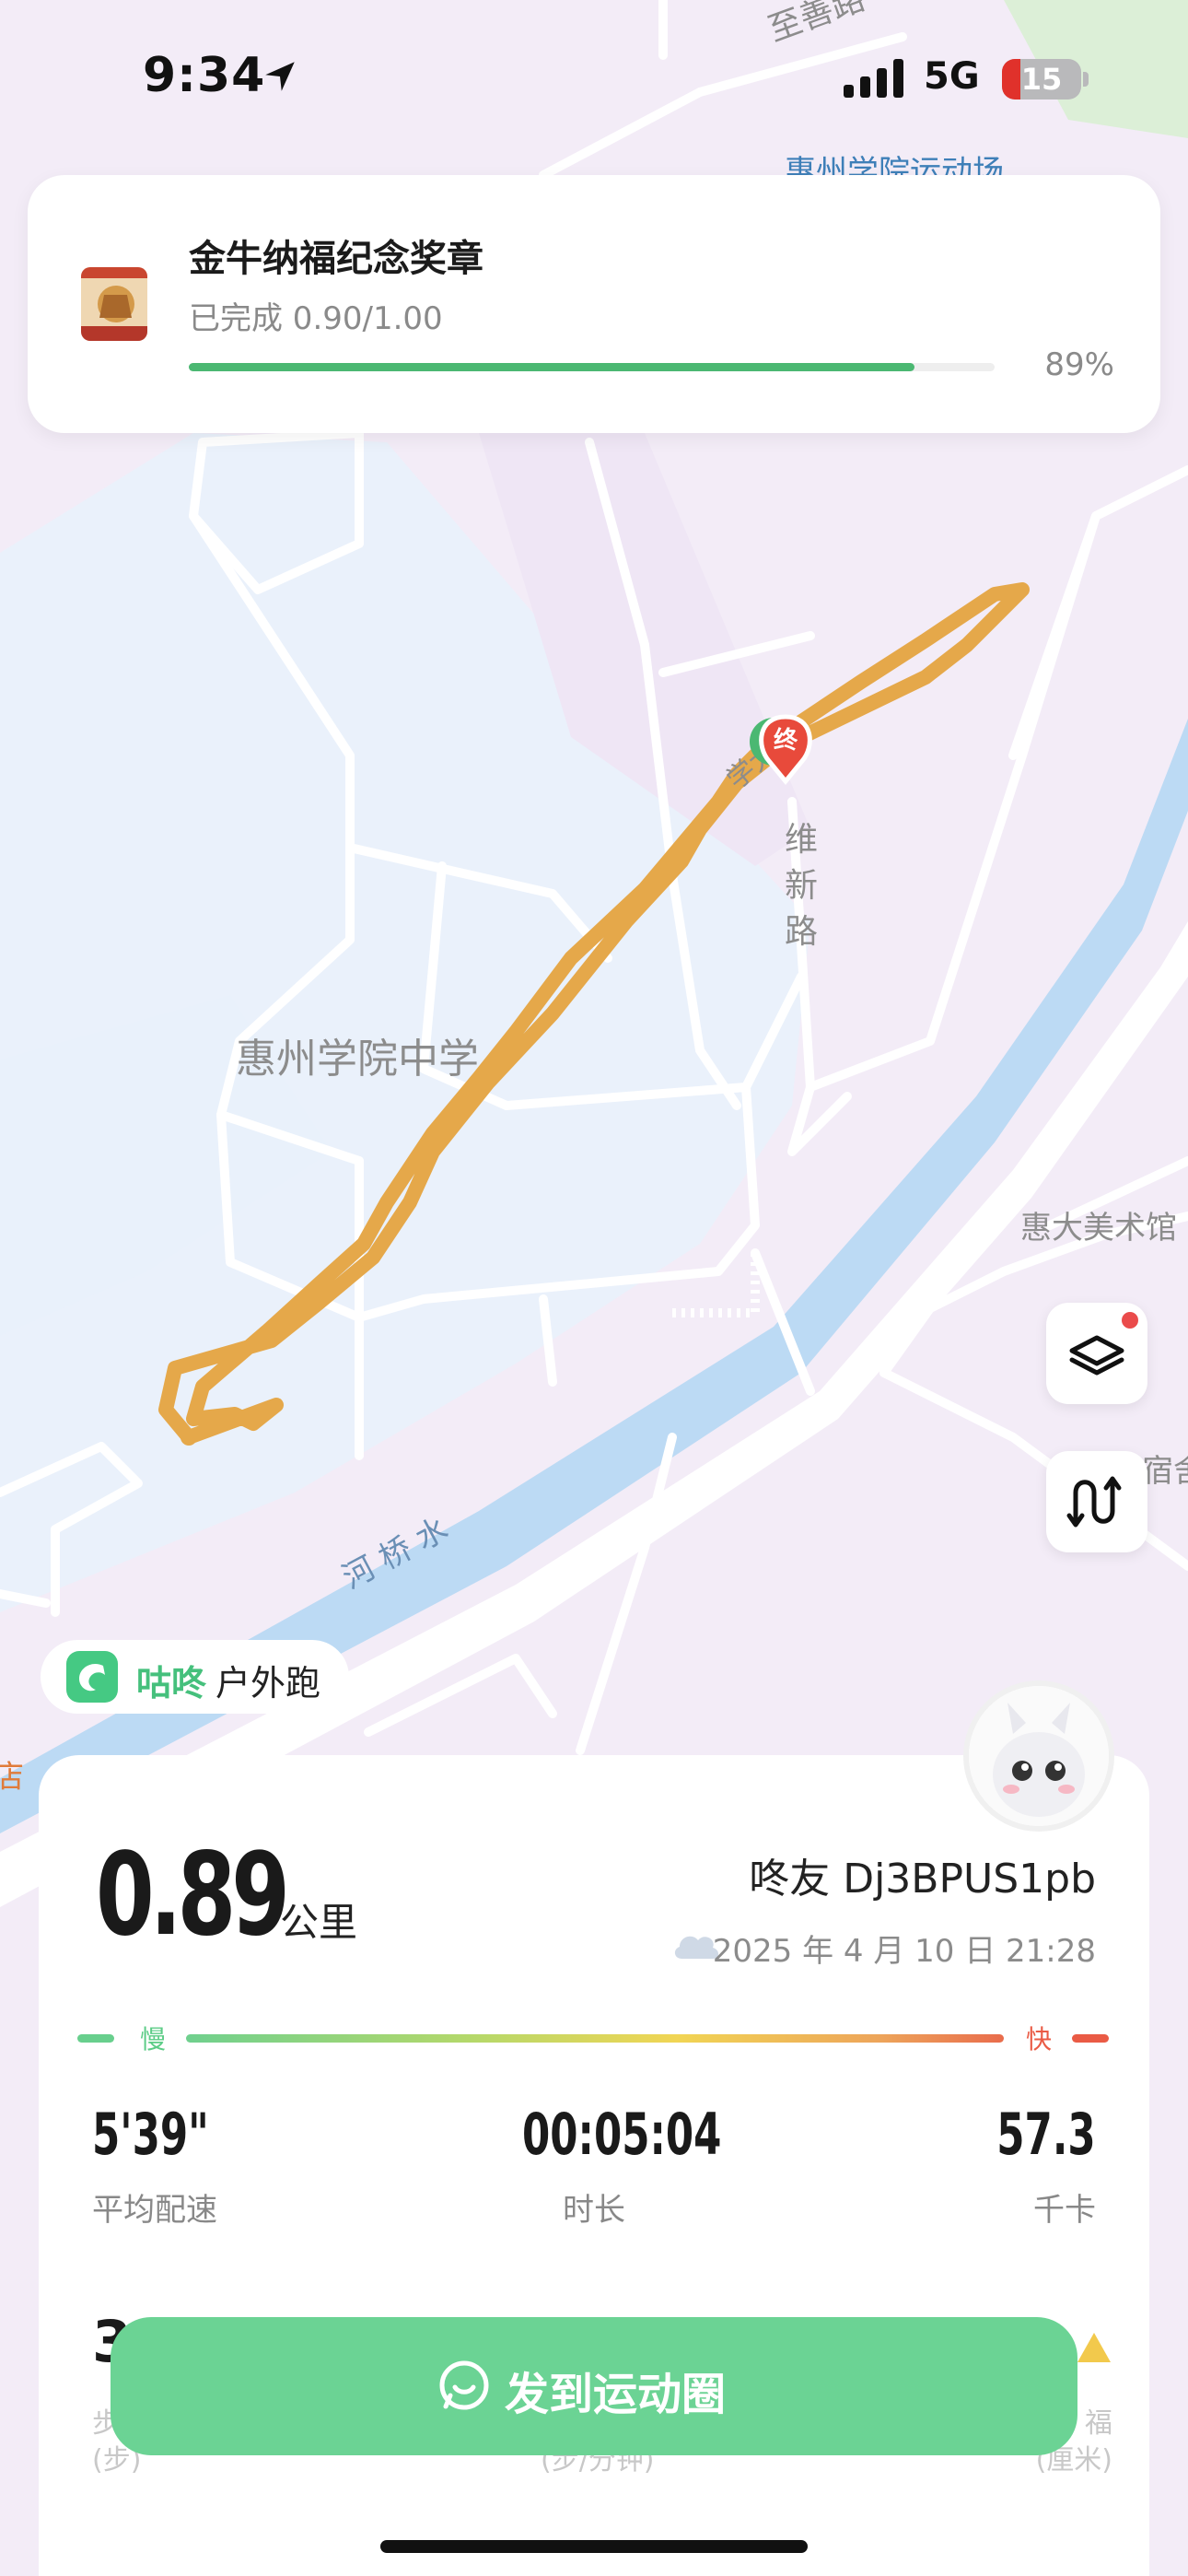 This screenshot has width=1188, height=2576. Describe the element at coordinates (357, 1059) in the screenshot. I see `map-label-school: 惠州学院中学` at that location.